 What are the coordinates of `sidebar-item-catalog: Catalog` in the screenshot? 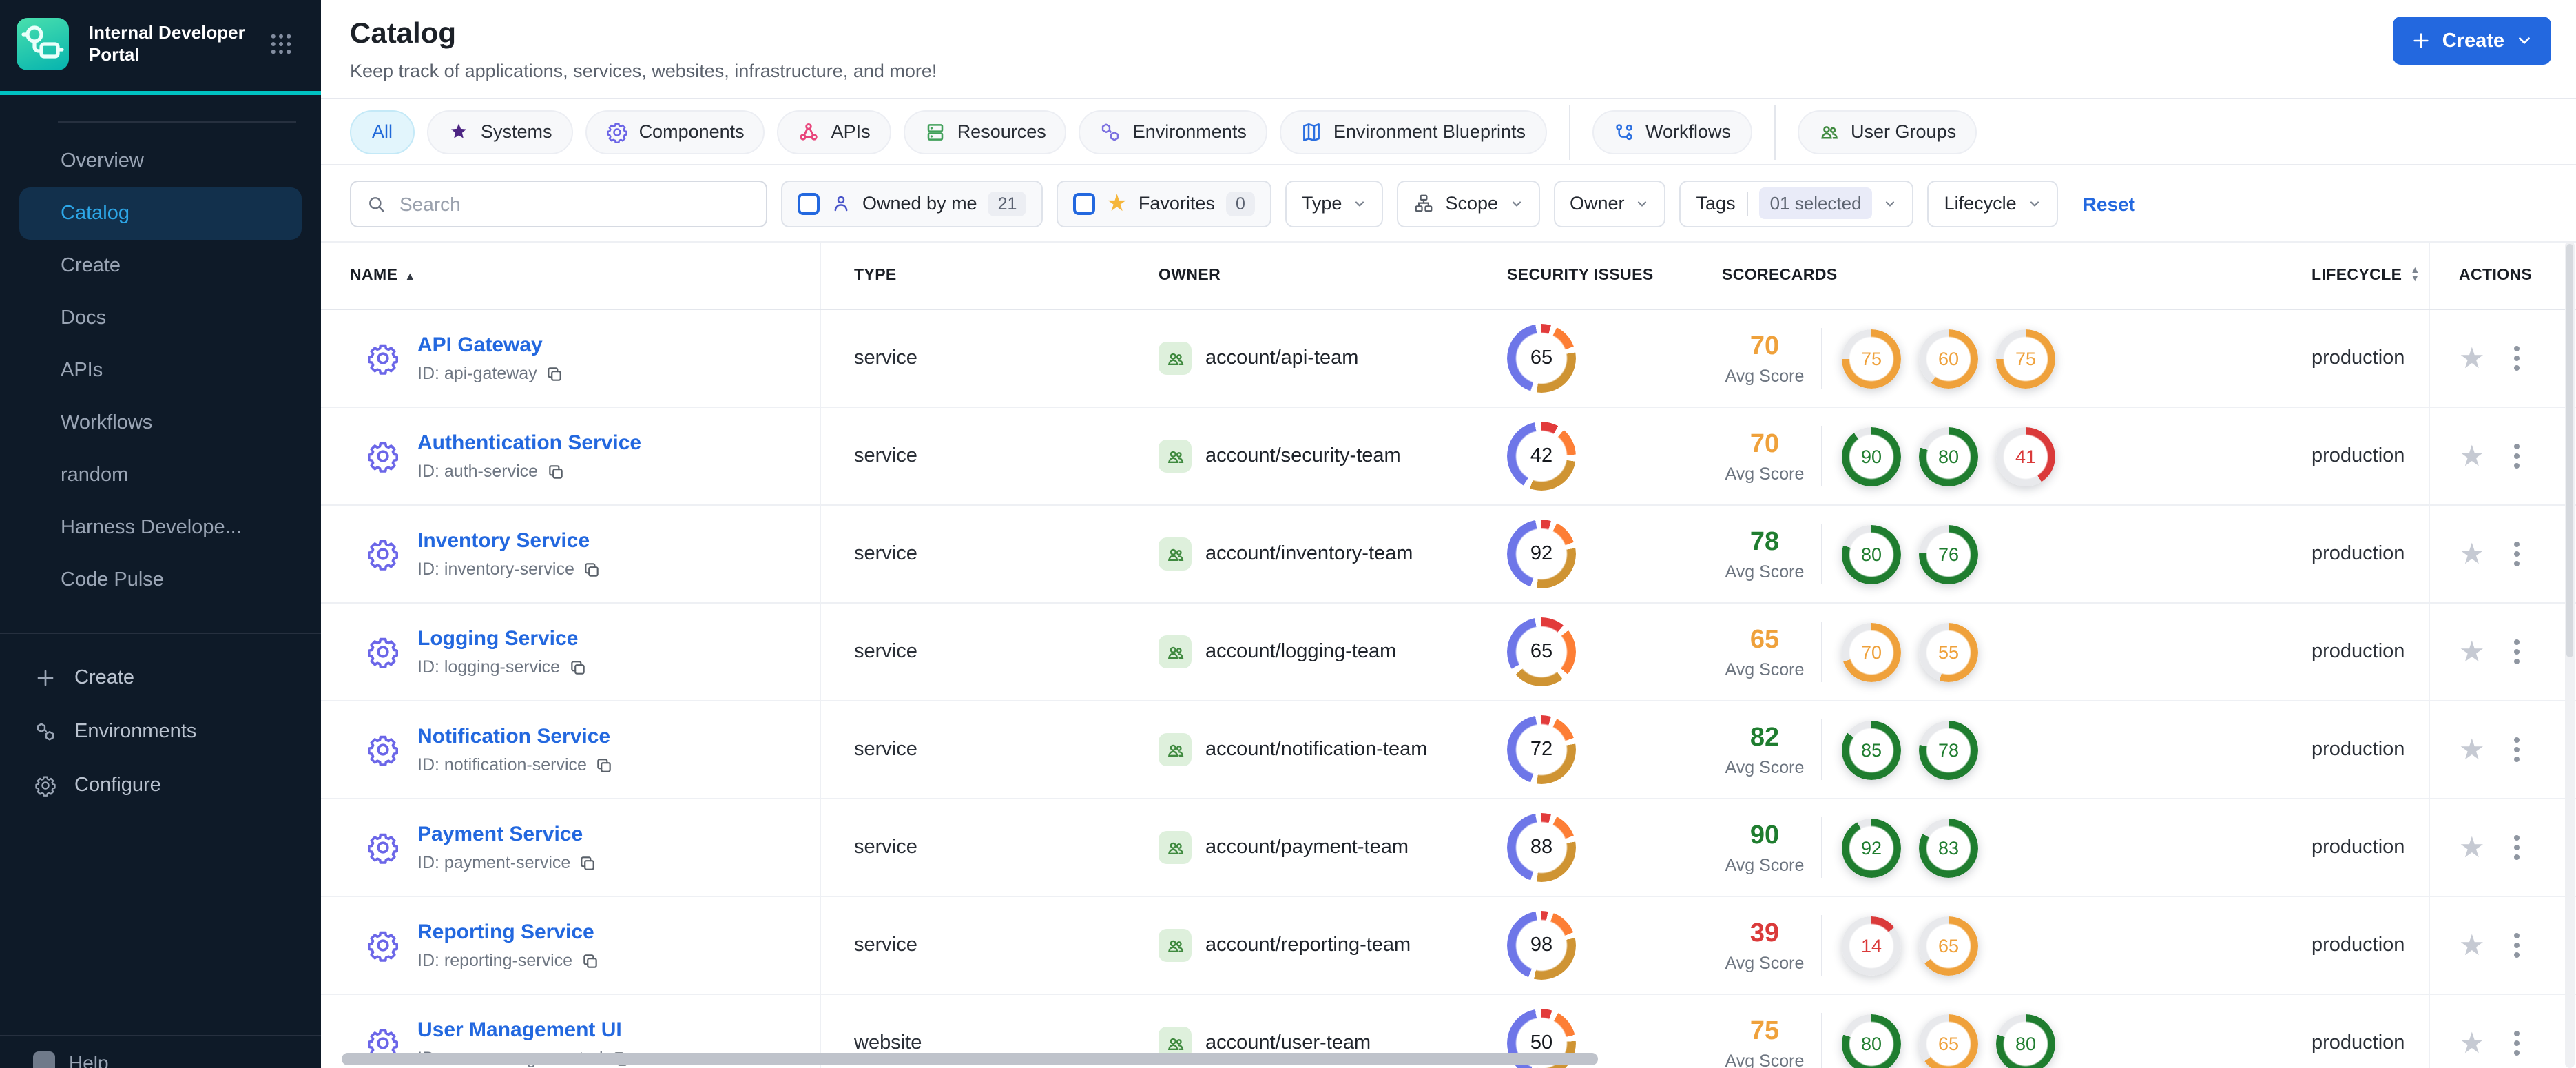 It's located at (160, 213).